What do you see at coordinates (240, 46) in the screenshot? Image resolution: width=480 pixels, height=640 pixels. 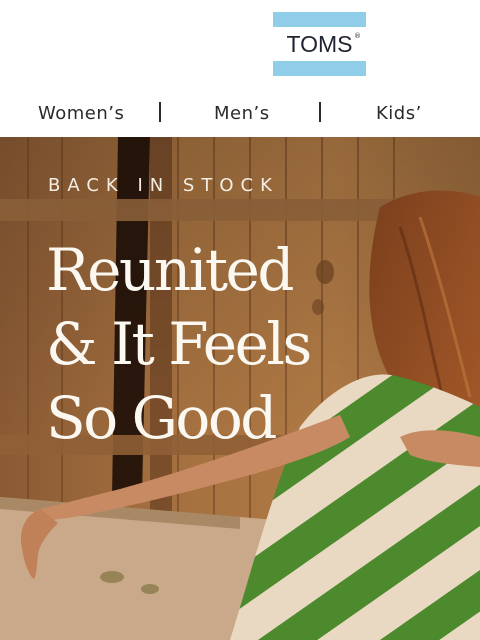 I see `site-header: TOMS ®` at bounding box center [240, 46].